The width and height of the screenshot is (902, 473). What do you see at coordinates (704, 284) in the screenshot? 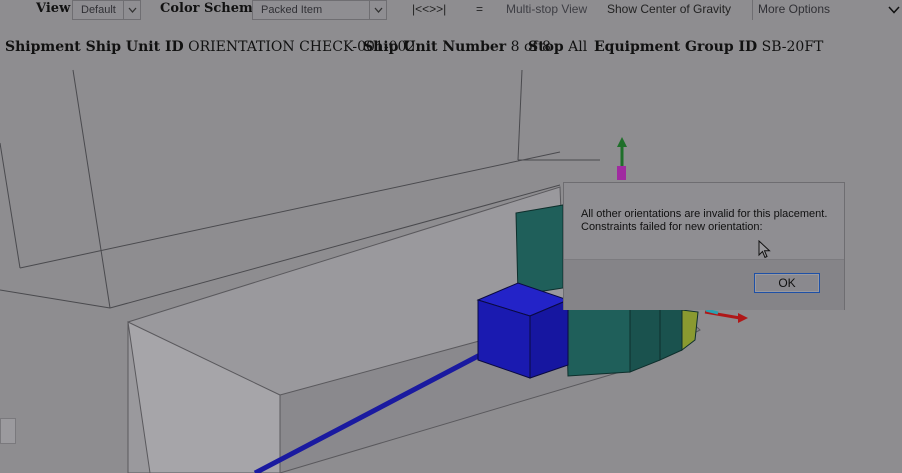
I see `dialog-footer: OK` at bounding box center [704, 284].